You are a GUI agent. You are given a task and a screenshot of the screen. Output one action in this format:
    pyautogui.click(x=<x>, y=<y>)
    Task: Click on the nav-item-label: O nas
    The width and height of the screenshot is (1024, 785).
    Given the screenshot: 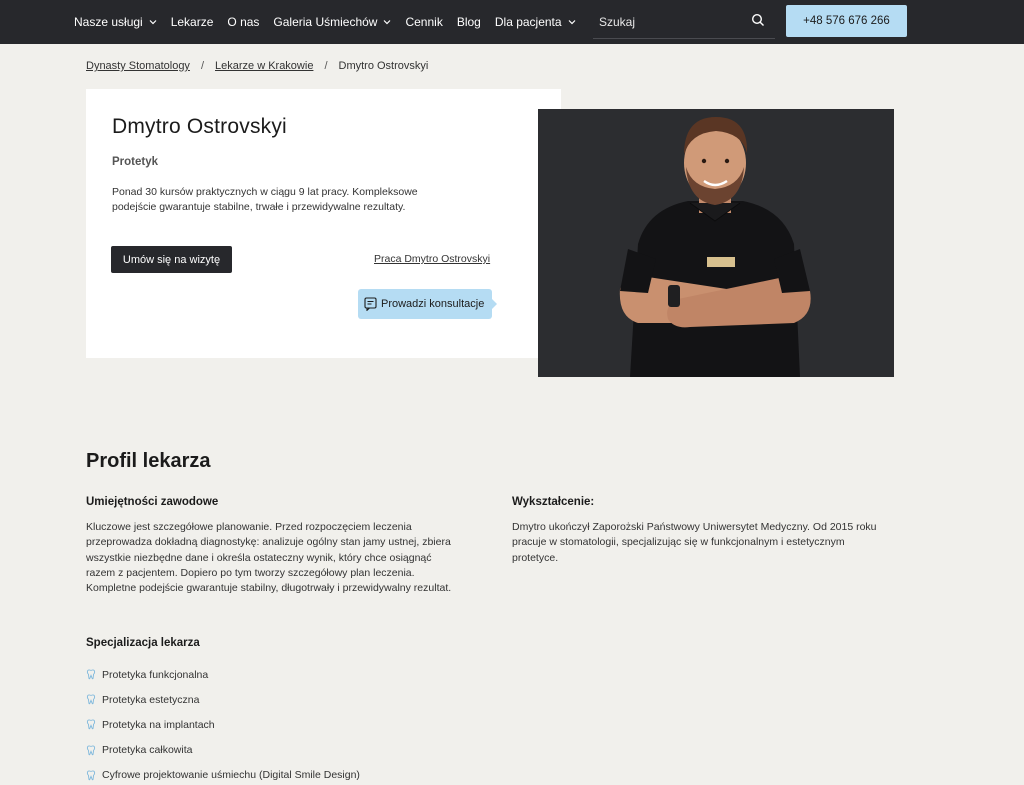 What is the action you would take?
    pyautogui.click(x=243, y=22)
    